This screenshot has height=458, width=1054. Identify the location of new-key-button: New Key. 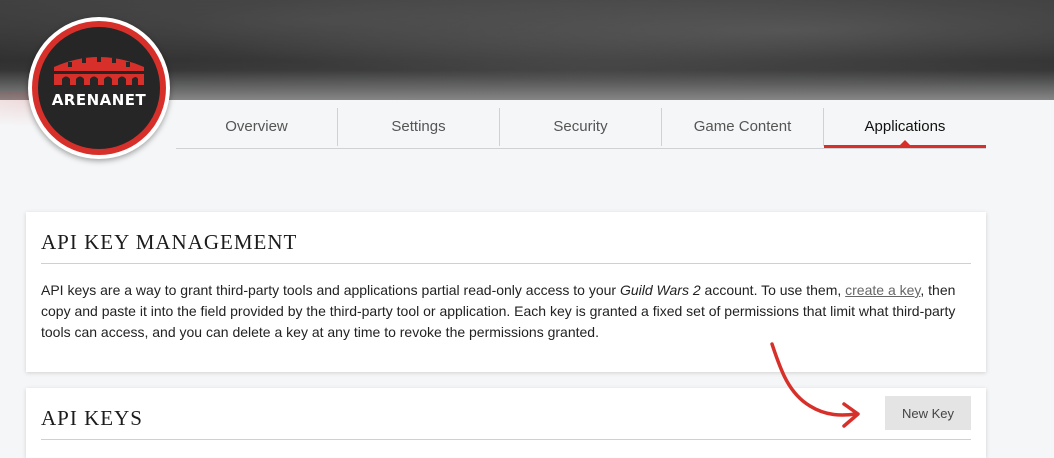
(928, 413).